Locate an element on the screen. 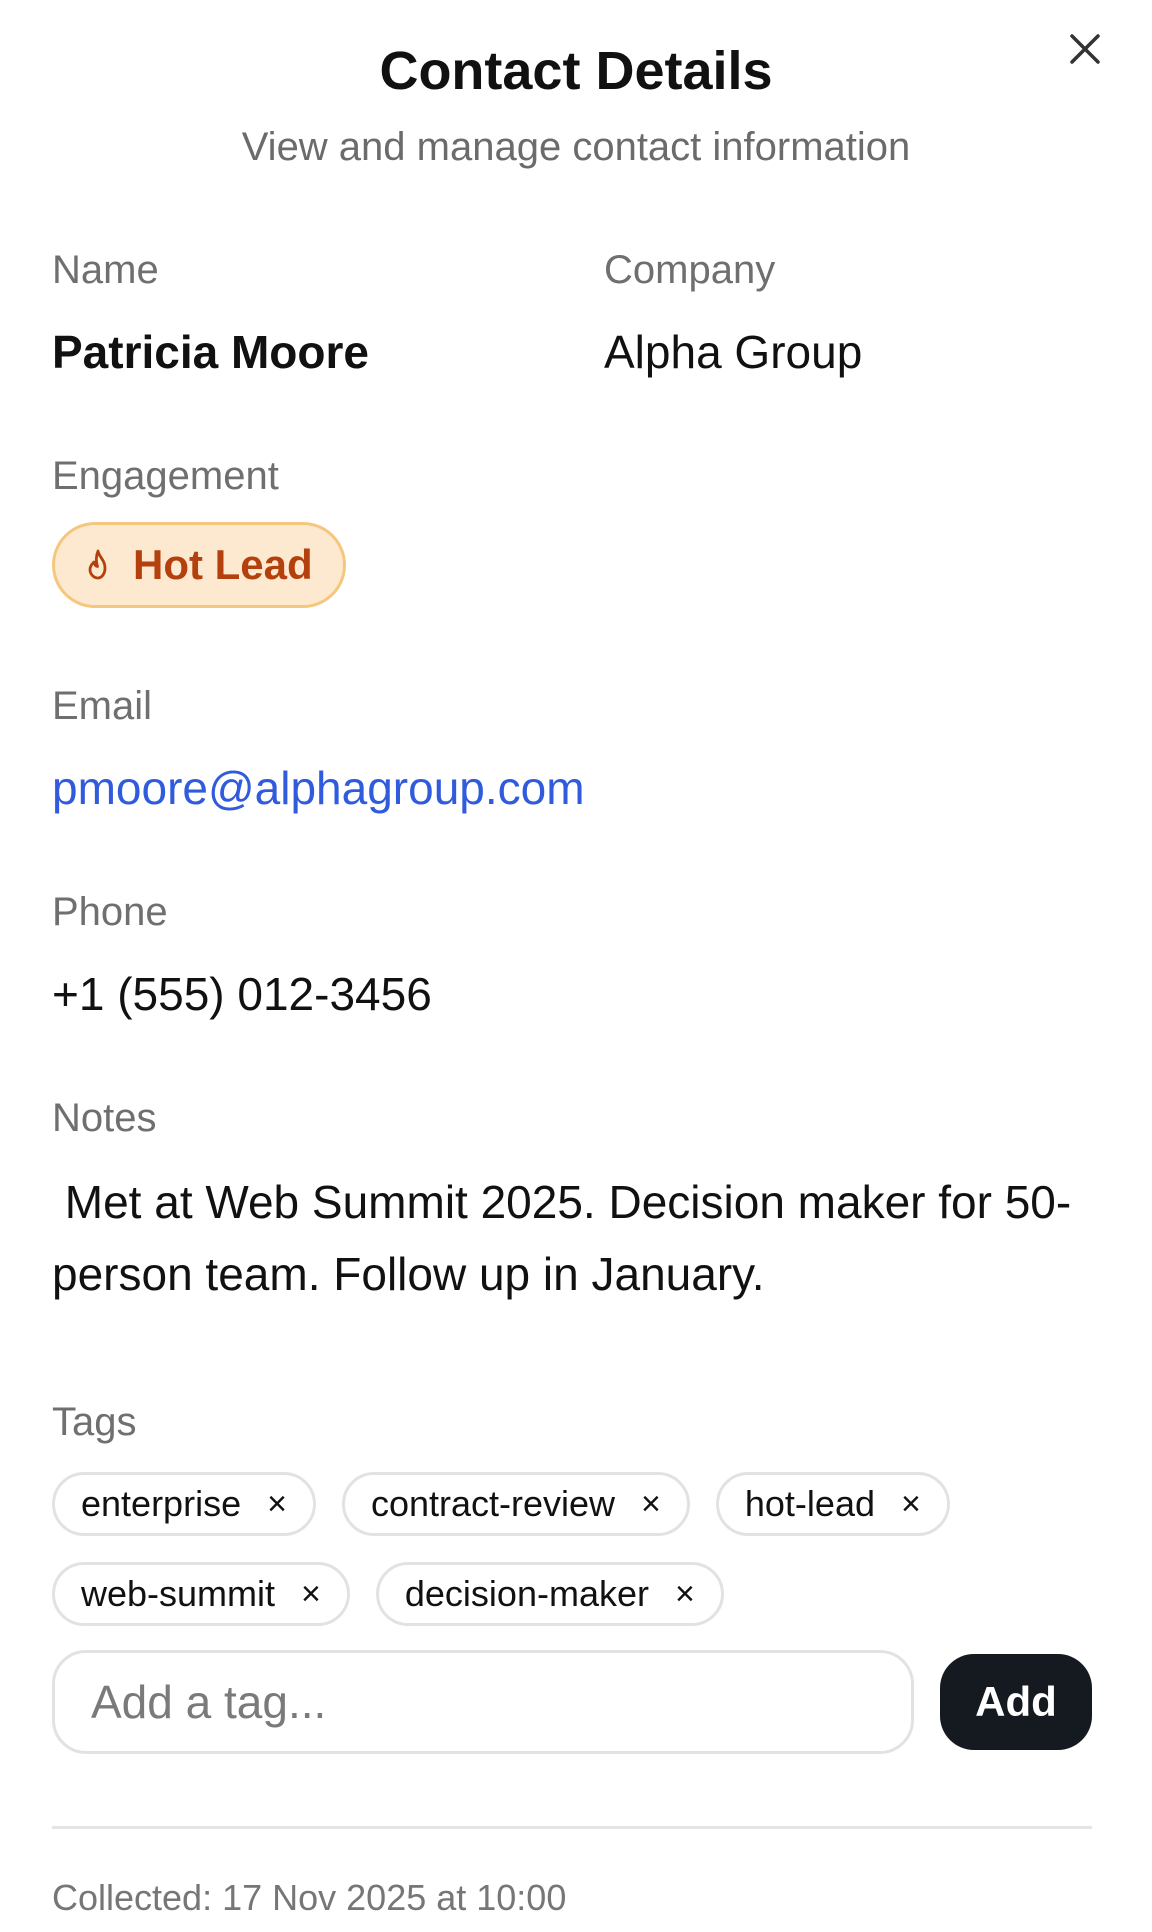  email-label: Email is located at coordinates (102, 706).